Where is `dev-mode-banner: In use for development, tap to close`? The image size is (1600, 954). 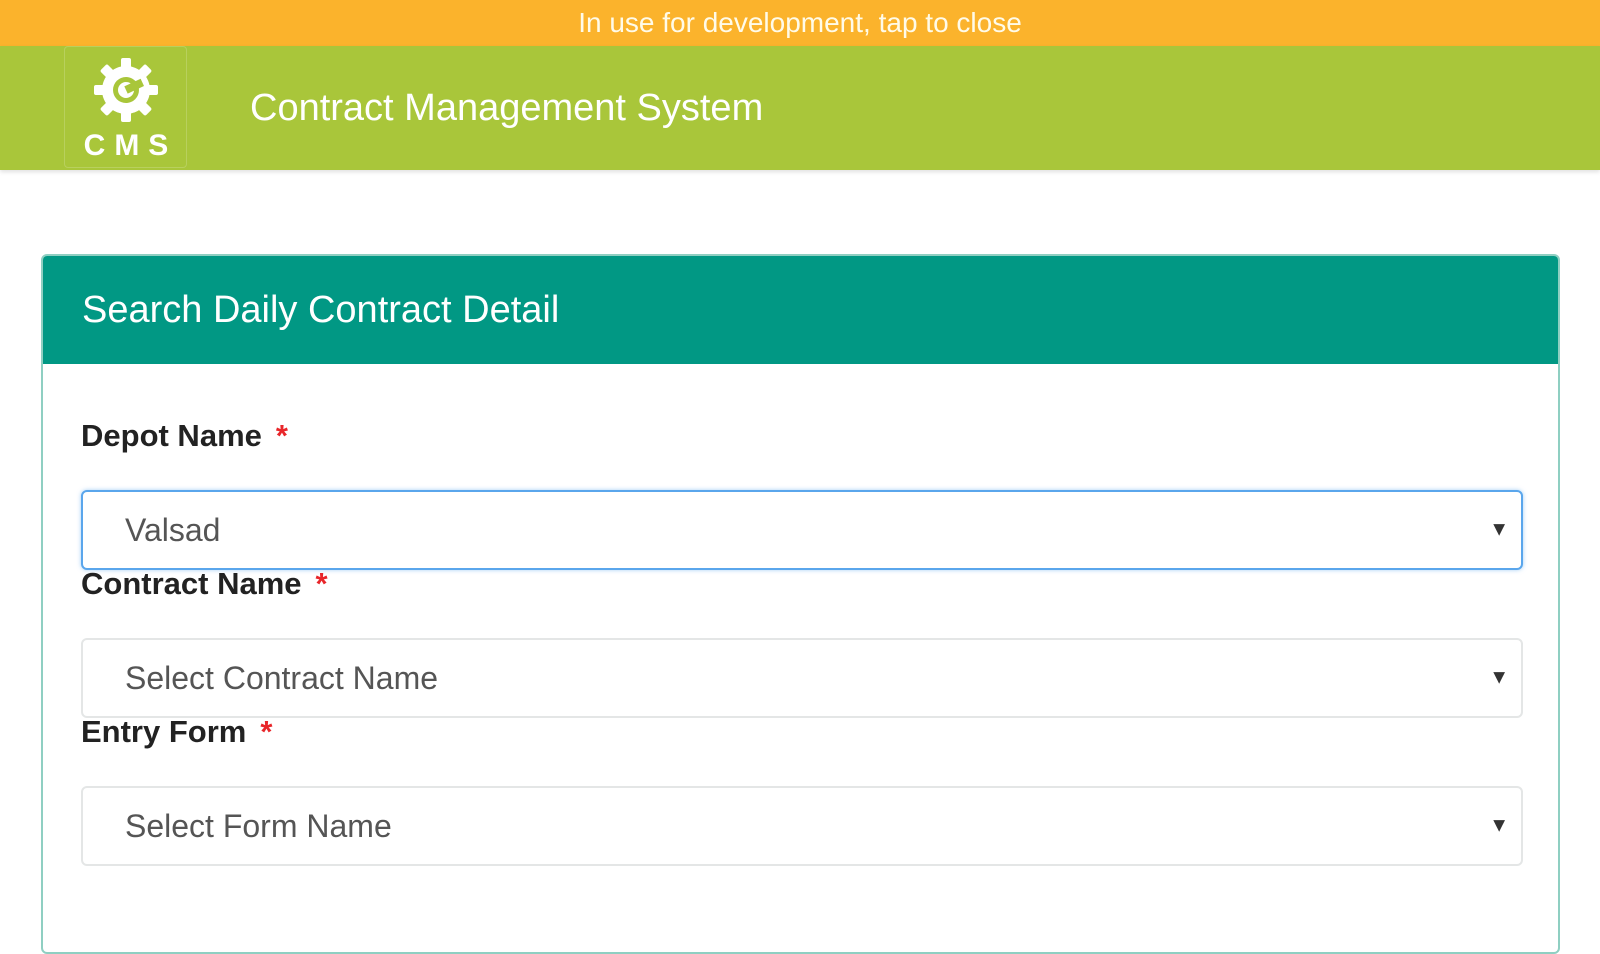 dev-mode-banner: In use for development, tap to close is located at coordinates (800, 23).